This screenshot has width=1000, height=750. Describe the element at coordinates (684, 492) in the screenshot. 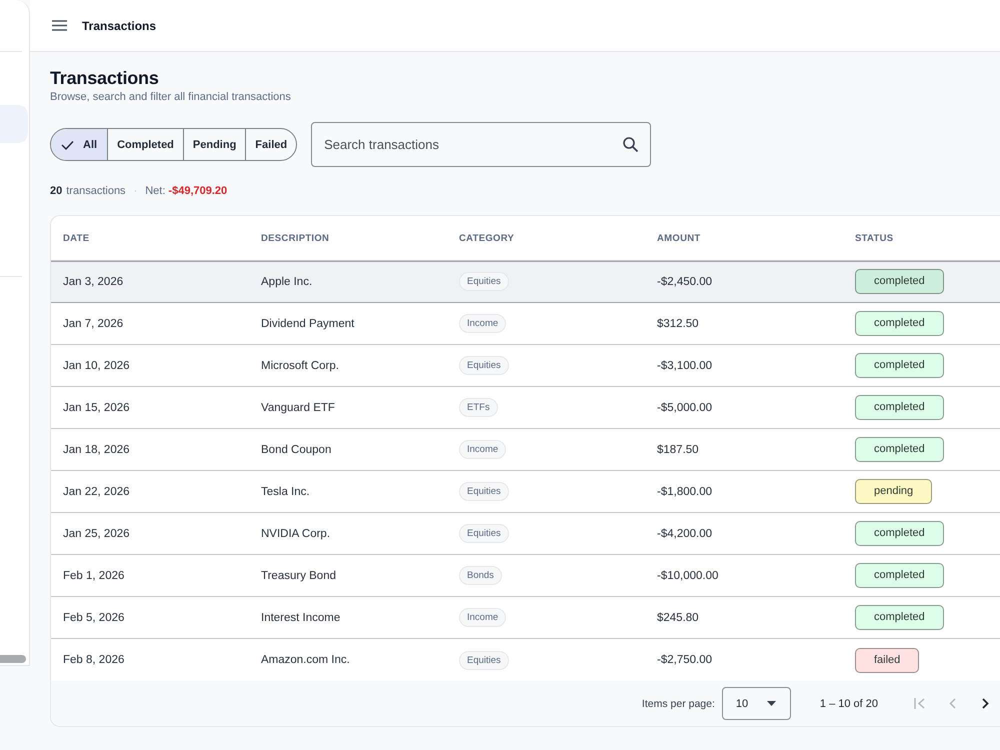

I see `table-cell: -$1,800.00` at that location.